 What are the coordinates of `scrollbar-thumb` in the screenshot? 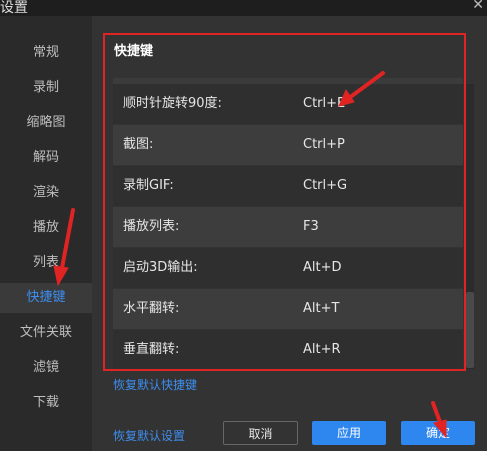 It's located at (470, 330).